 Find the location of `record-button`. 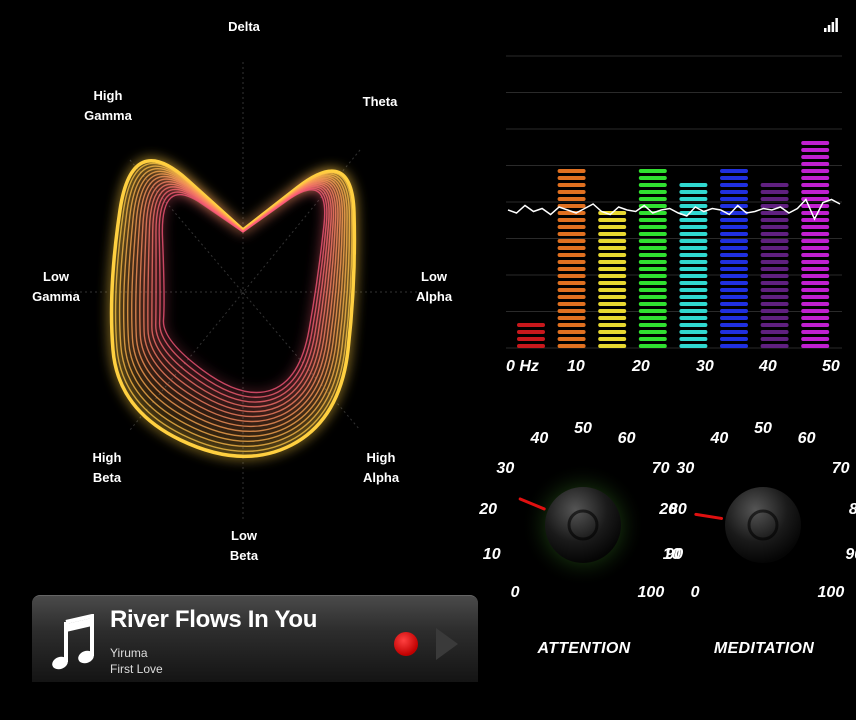

record-button is located at coordinates (406, 644).